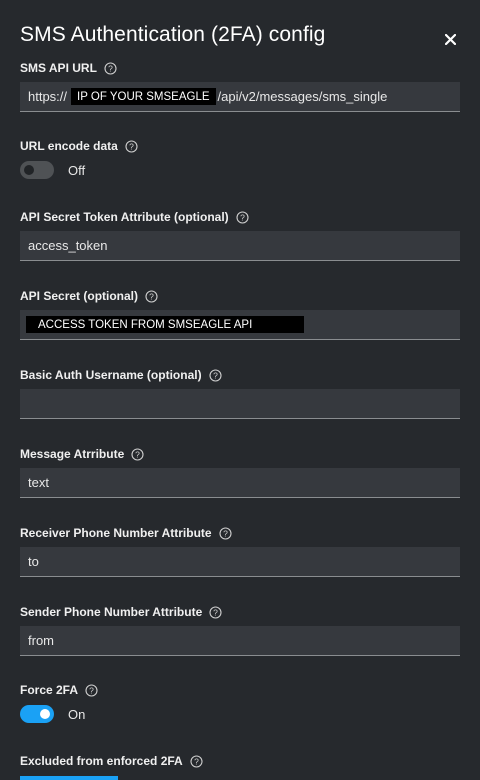 The height and width of the screenshot is (780, 480). Describe the element at coordinates (77, 714) in the screenshot. I see `toggle-state-label: On` at that location.